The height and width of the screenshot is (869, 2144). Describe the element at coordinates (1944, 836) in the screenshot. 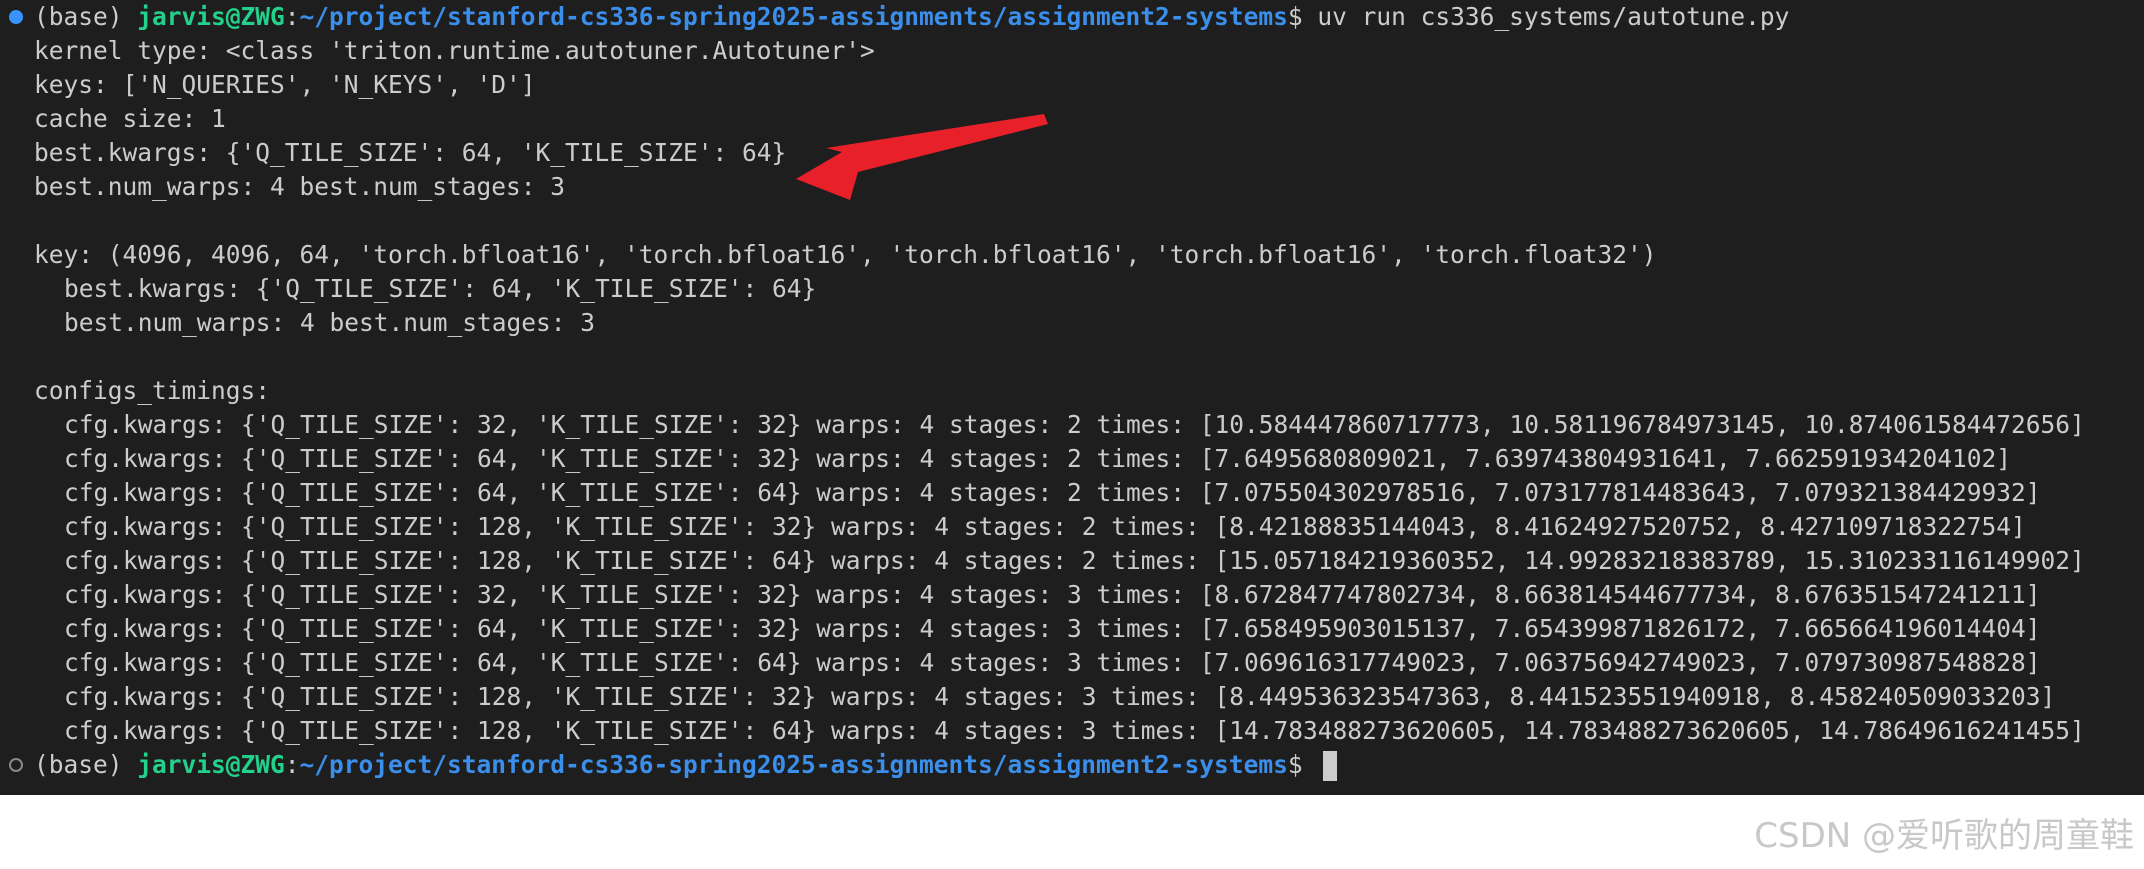

I see `watermark: CSDN @爱听歌的周童鞋` at that location.